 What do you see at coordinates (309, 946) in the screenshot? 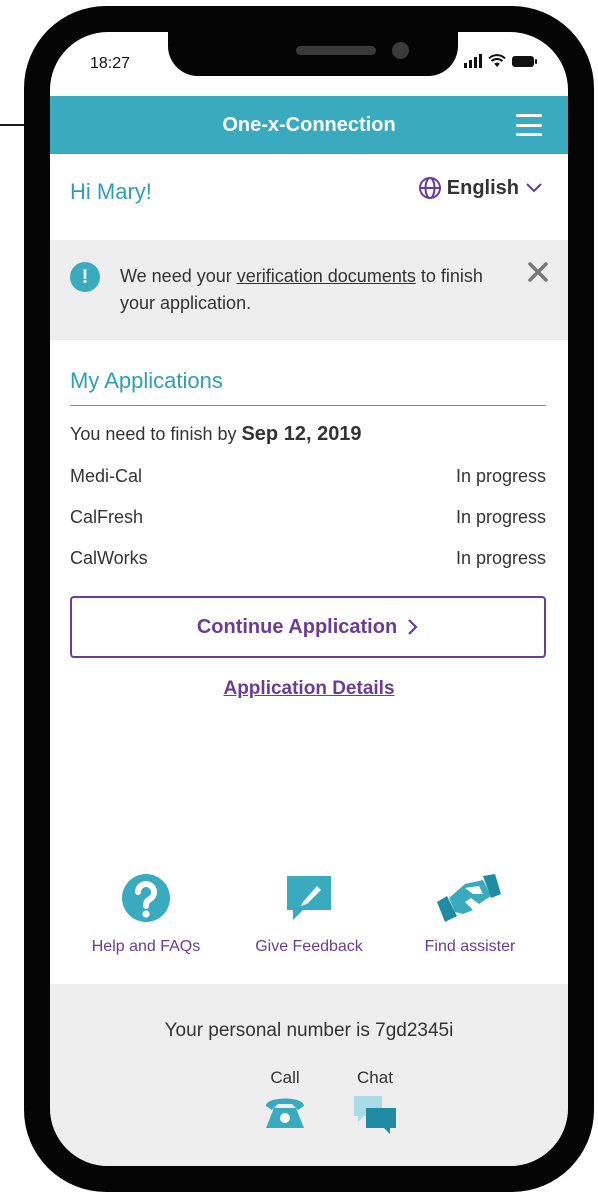
I see `give-feedback-label: Give Feedback` at bounding box center [309, 946].